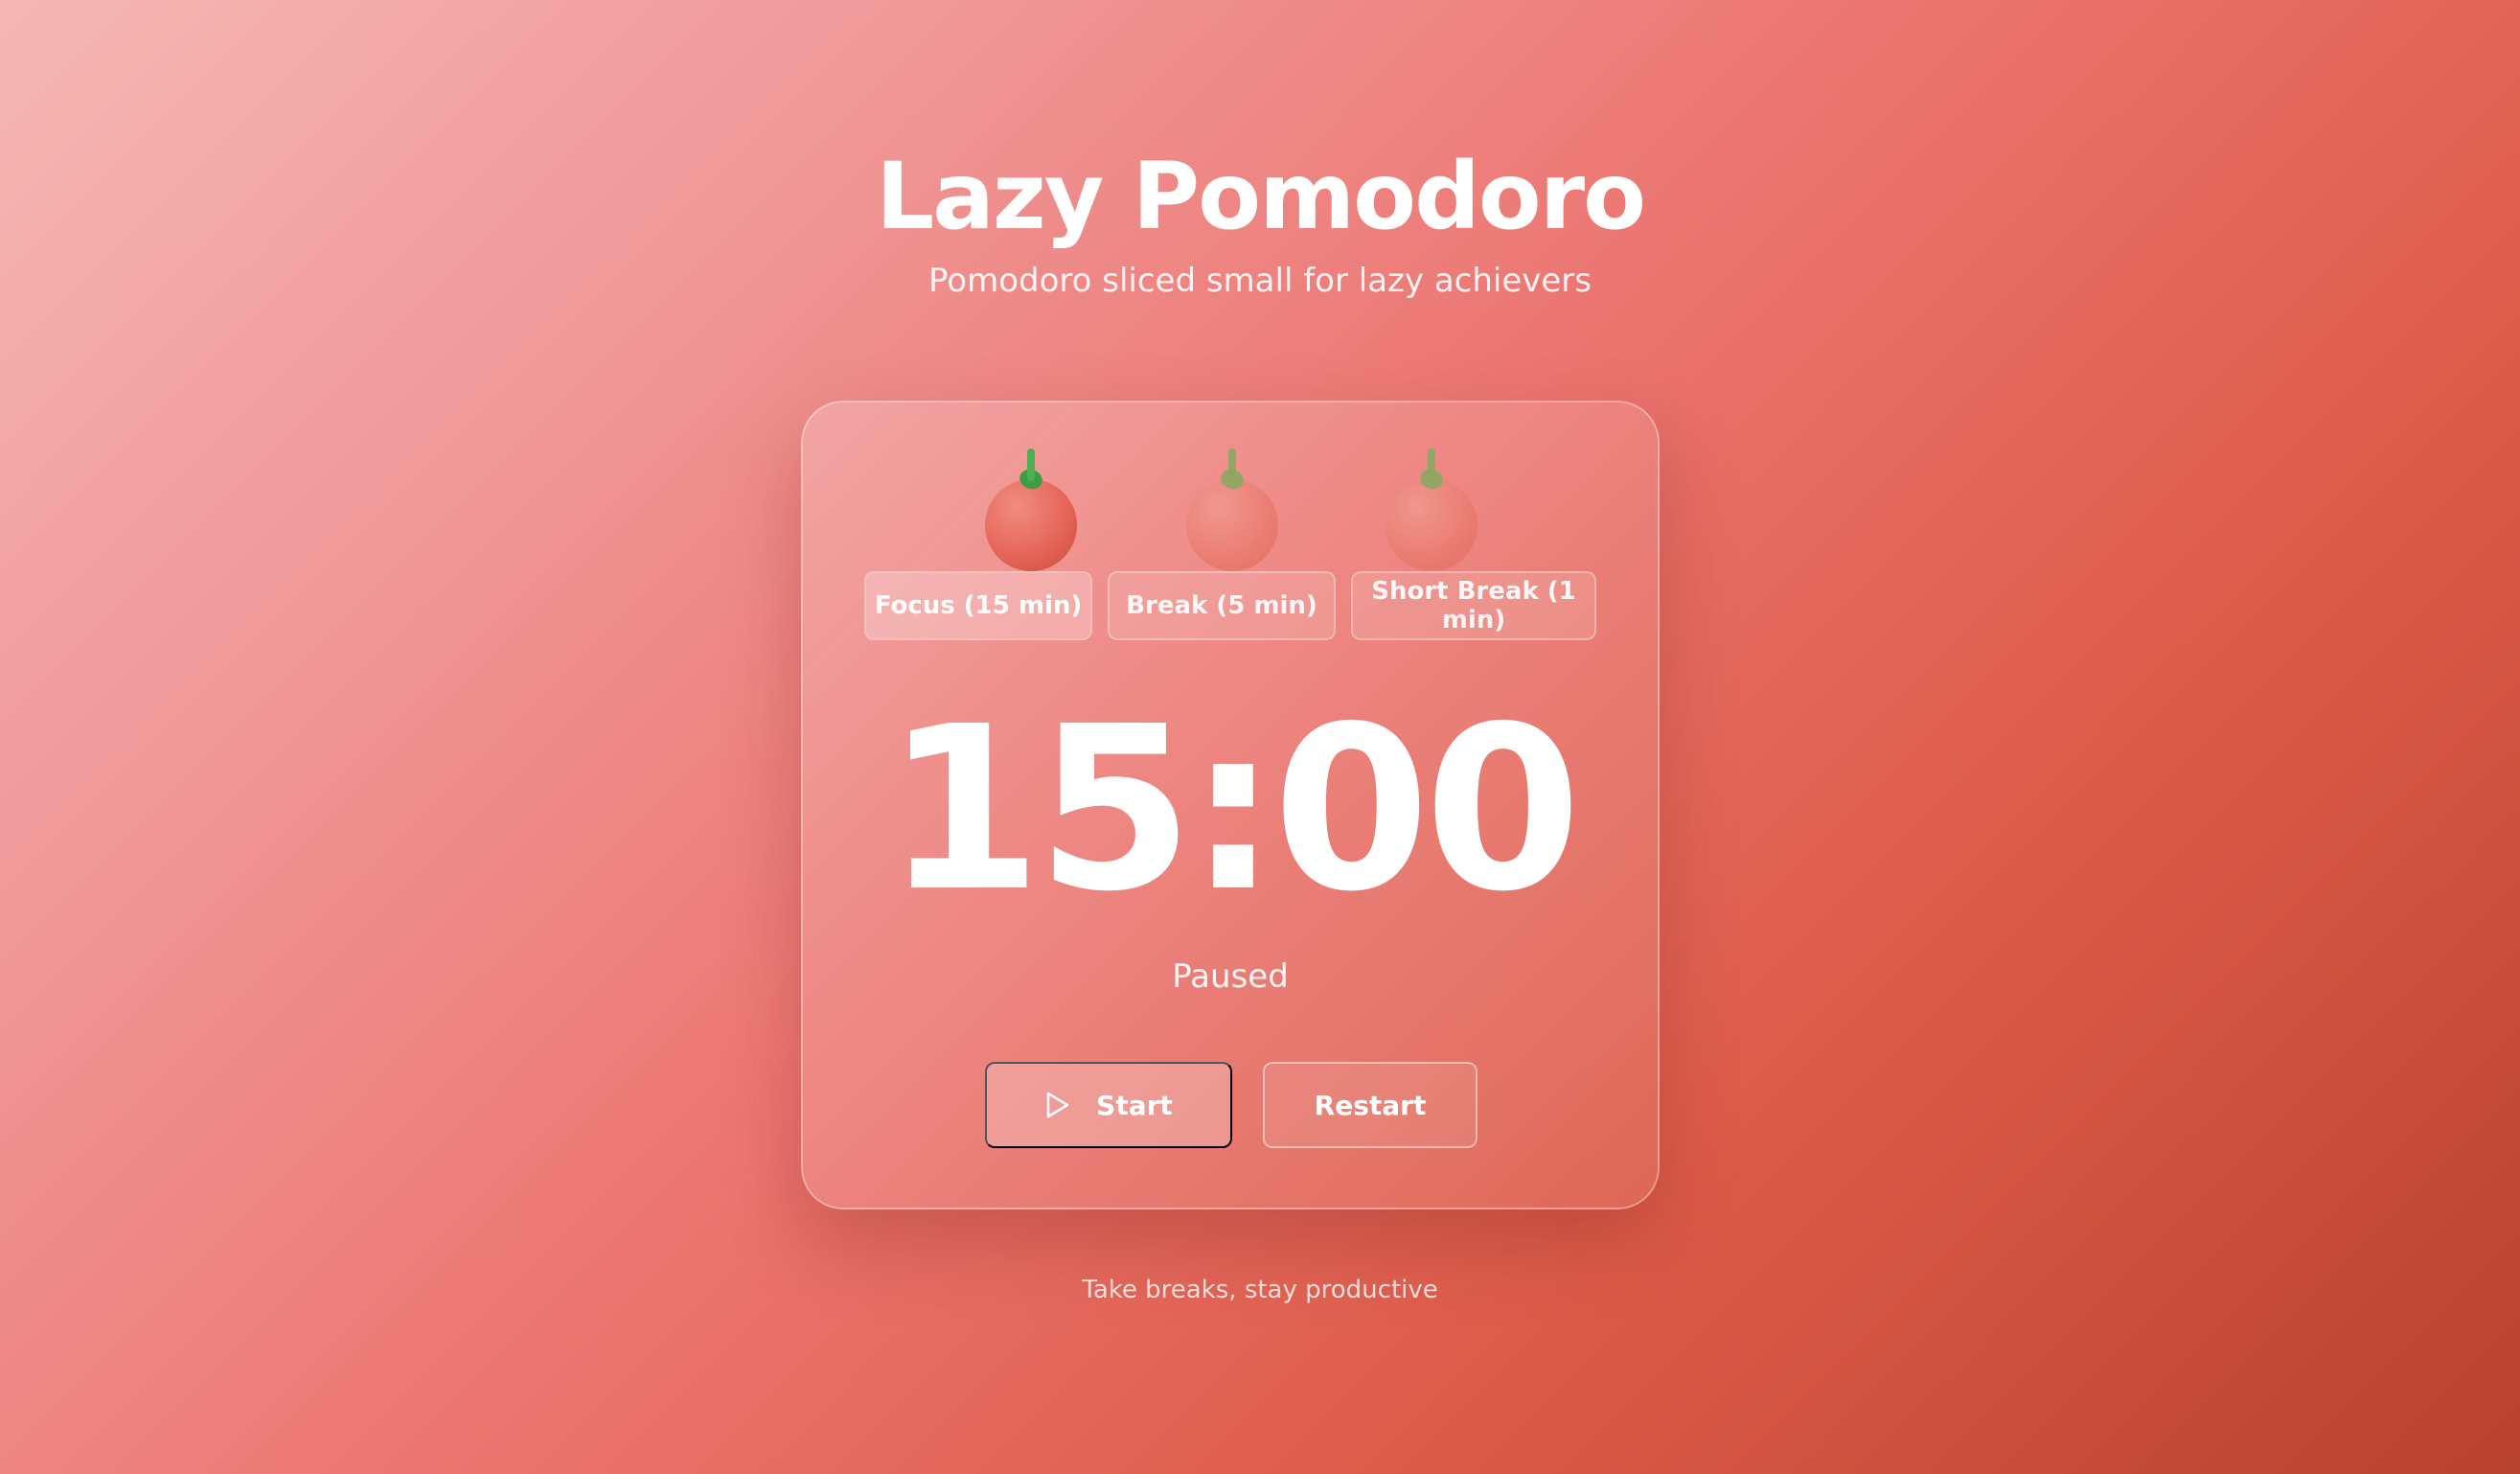 This screenshot has height=1474, width=2520. What do you see at coordinates (1222, 605) in the screenshot?
I see `break-mode-button: Break (5 min)` at bounding box center [1222, 605].